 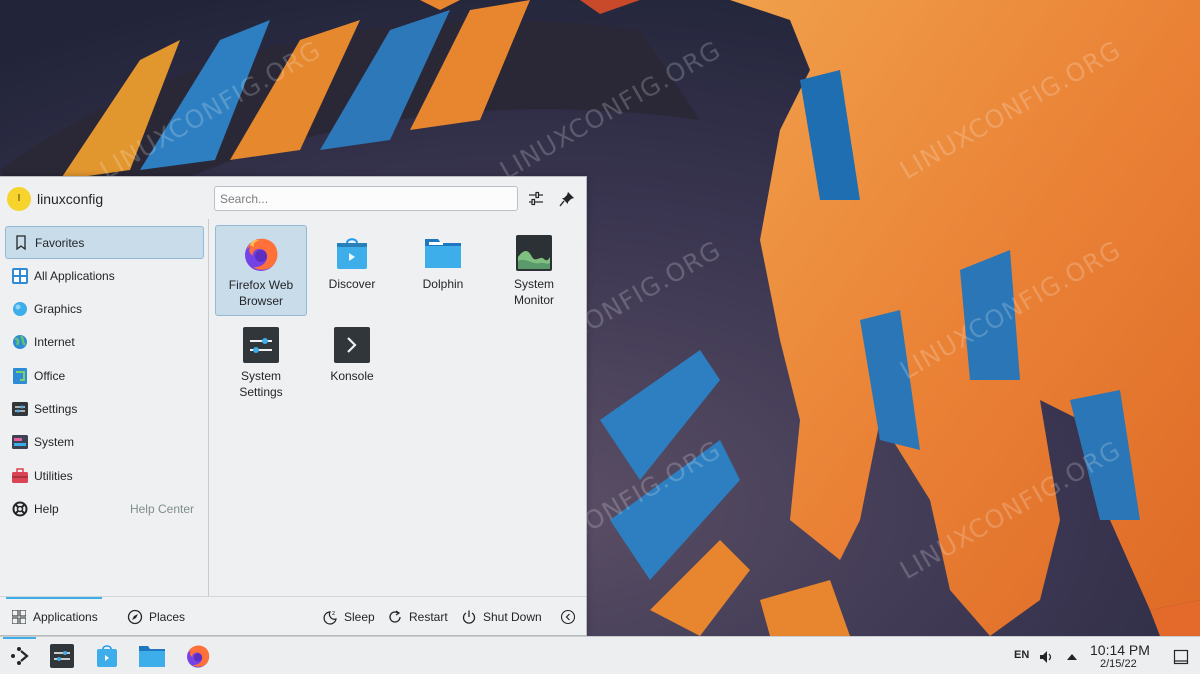 What do you see at coordinates (65, 617) in the screenshot?
I see `tab-label: Applications` at bounding box center [65, 617].